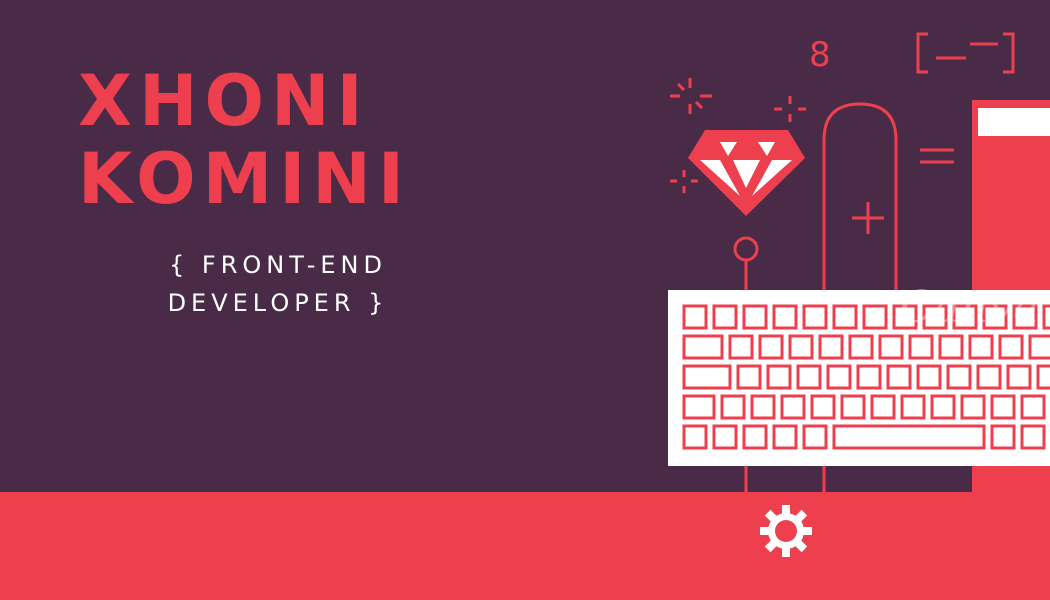  I want to click on watermark: Canva, so click(970, 307).